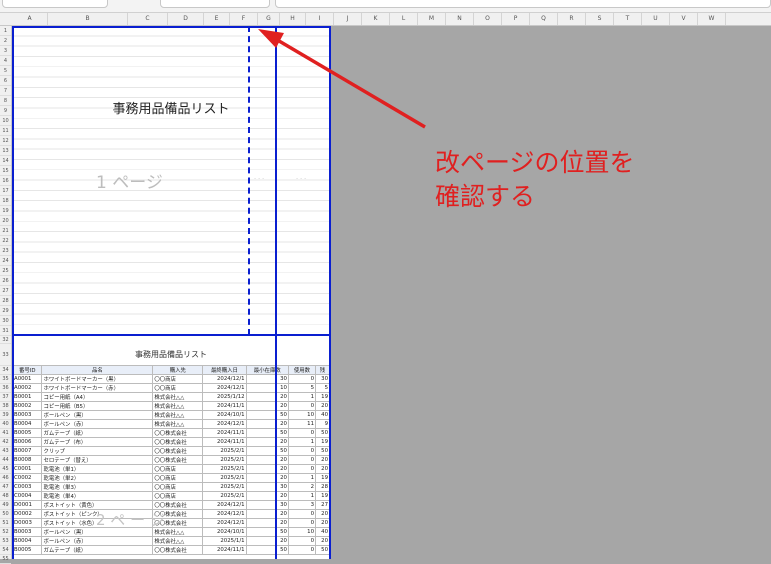 The height and width of the screenshot is (564, 771). Describe the element at coordinates (535, 180) in the screenshot. I see `annotation-text: 改ページの位置を 確認する` at that location.